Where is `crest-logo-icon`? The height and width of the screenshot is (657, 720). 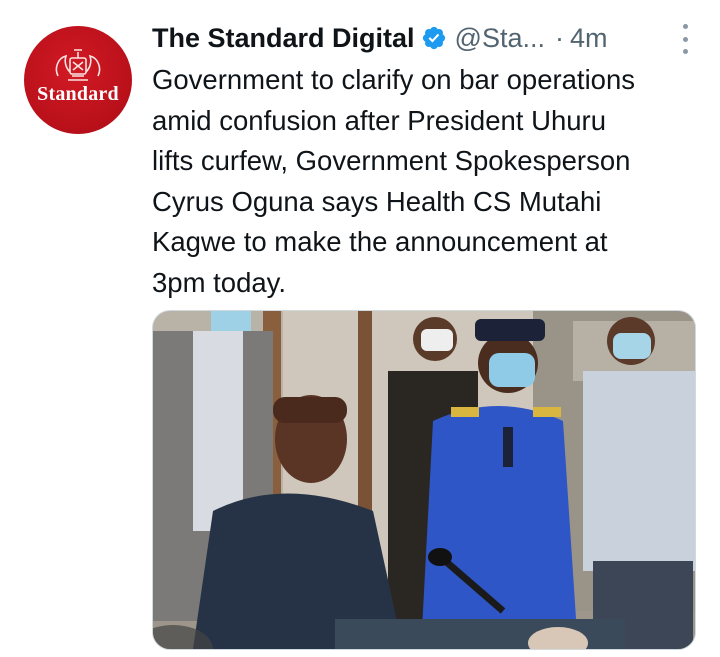 crest-logo-icon is located at coordinates (78, 65).